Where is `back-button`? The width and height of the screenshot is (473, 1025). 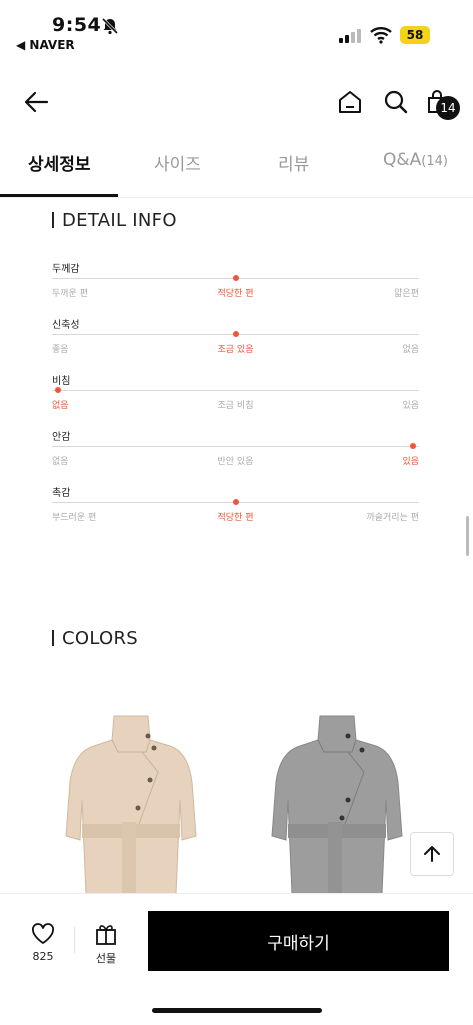 back-button is located at coordinates (36, 102).